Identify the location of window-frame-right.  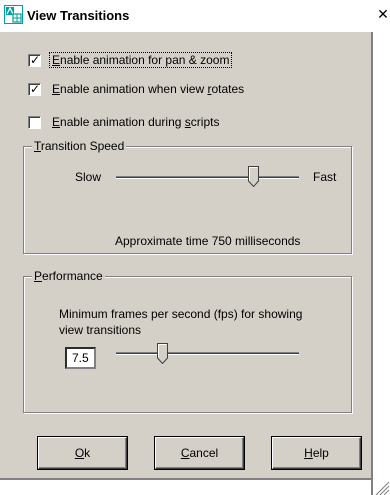
(380, 263).